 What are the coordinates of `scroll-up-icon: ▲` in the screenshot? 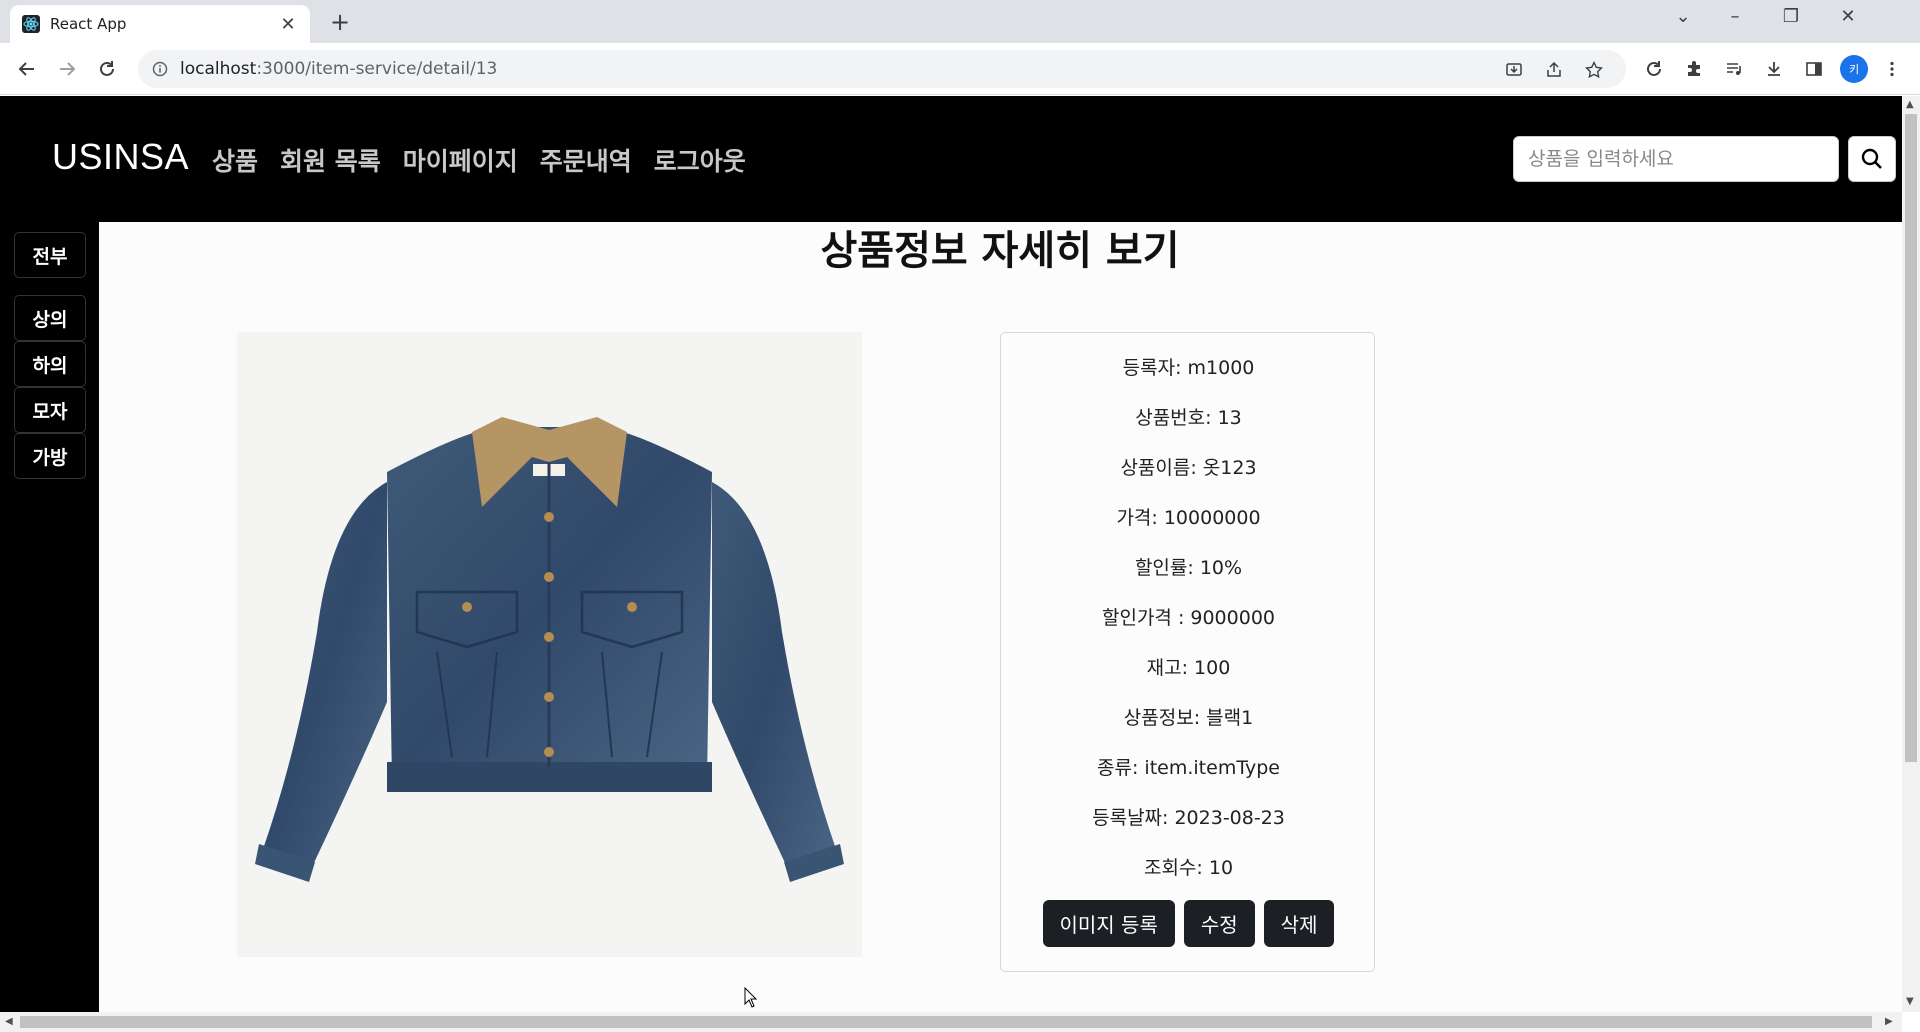 It's located at (1910, 104).